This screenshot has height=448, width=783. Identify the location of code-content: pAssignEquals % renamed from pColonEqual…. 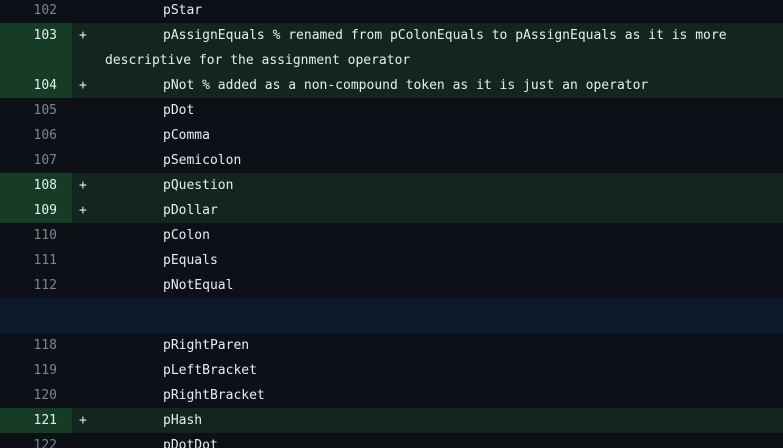
(420, 48).